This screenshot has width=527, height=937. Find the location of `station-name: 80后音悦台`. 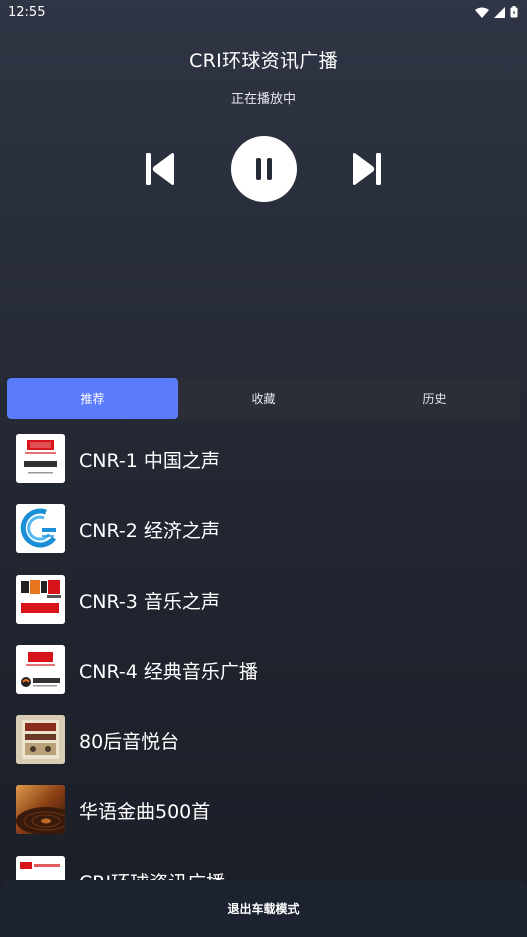

station-name: 80后音悦台 is located at coordinates (129, 742).